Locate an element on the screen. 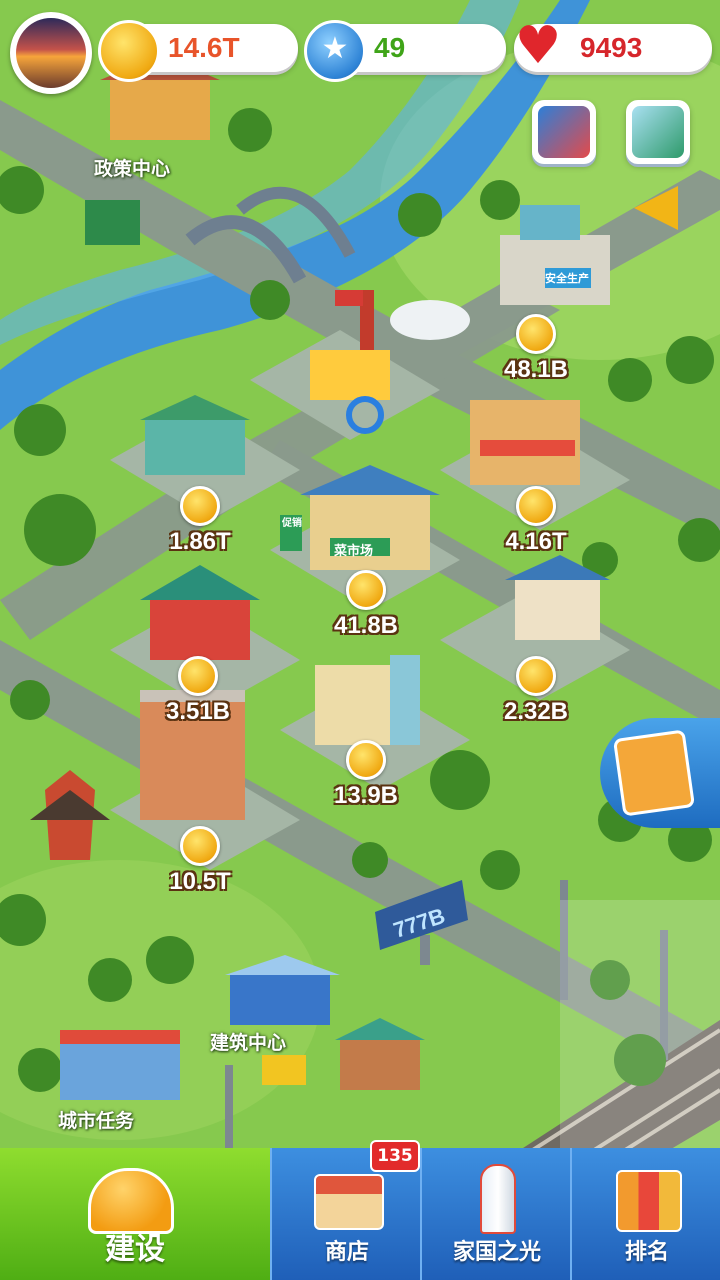 This screenshot has height=1280, width=720. policy-center-label: 政策中心 is located at coordinates (132, 167).